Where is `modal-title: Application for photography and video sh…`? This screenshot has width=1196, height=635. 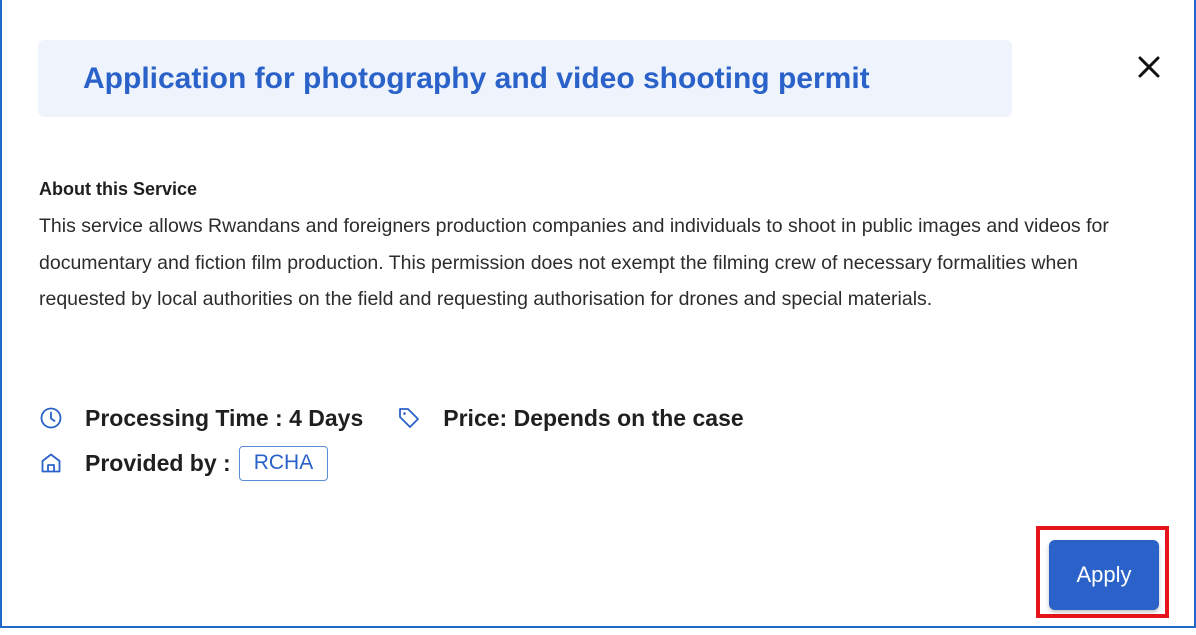
modal-title: Application for photography and video sh… is located at coordinates (476, 78).